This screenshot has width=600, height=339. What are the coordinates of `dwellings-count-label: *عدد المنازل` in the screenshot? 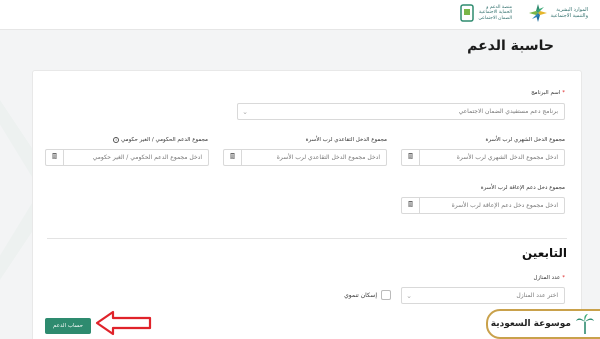 It's located at (549, 278).